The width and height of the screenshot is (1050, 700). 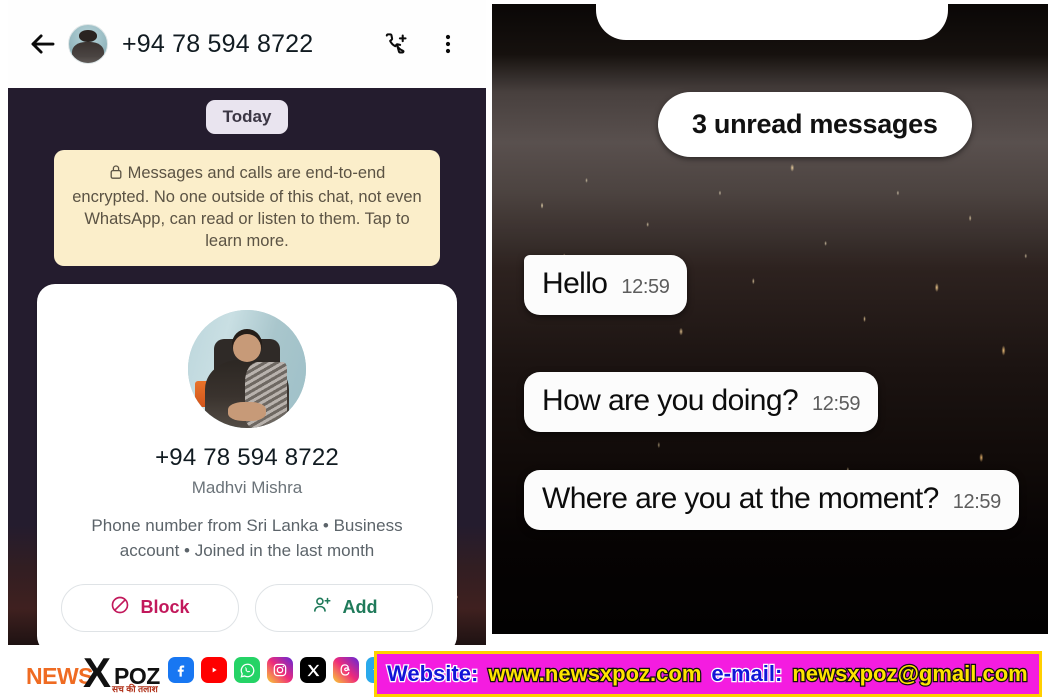 What do you see at coordinates (448, 44) in the screenshot?
I see `overflow-menu-icon` at bounding box center [448, 44].